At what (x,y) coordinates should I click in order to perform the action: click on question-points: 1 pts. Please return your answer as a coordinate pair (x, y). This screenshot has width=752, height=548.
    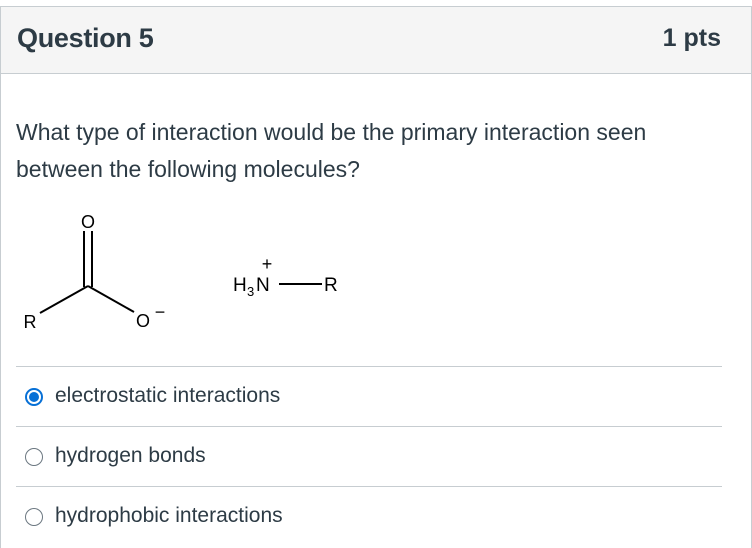
    Looking at the image, I should click on (691, 38).